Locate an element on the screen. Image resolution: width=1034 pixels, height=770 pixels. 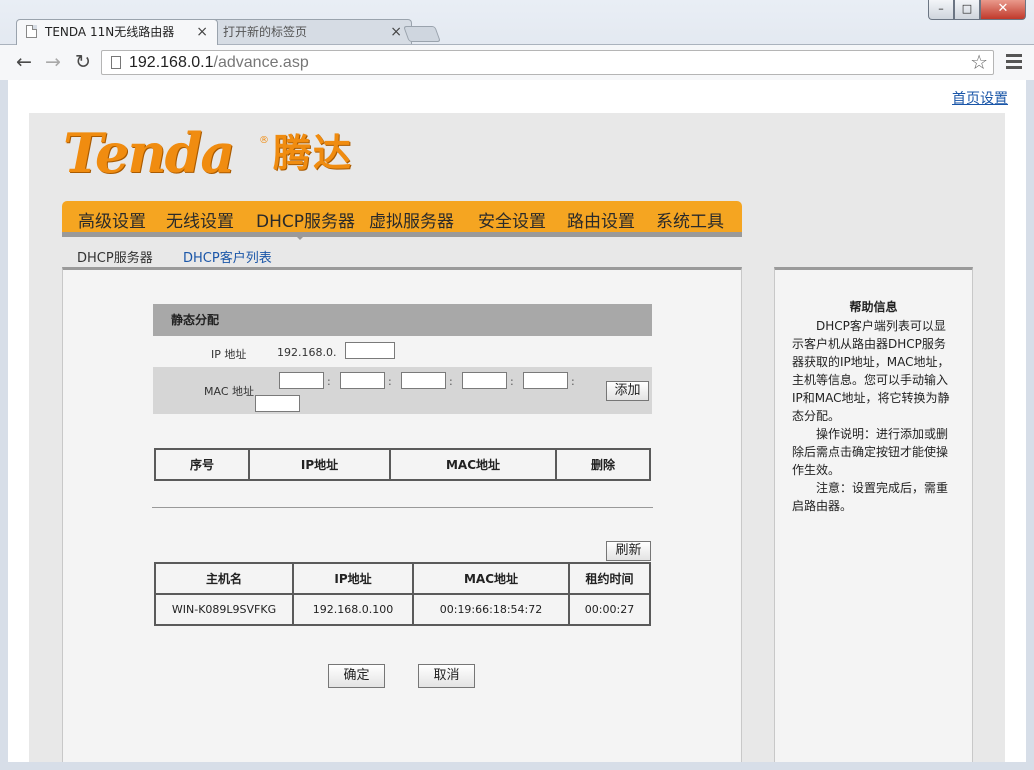
ip-last-octet-input is located at coordinates (370, 350).